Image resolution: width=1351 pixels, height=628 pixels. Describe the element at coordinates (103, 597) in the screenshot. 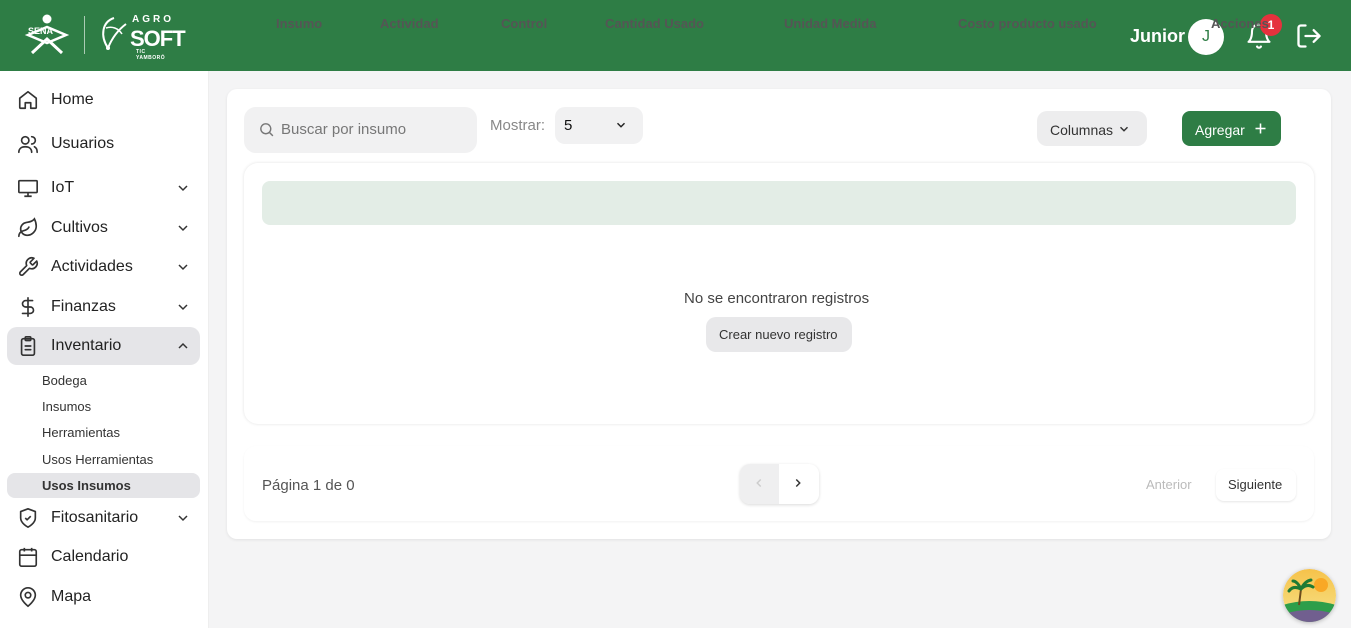

I see `sidebar-item-mapa: Mapa` at that location.